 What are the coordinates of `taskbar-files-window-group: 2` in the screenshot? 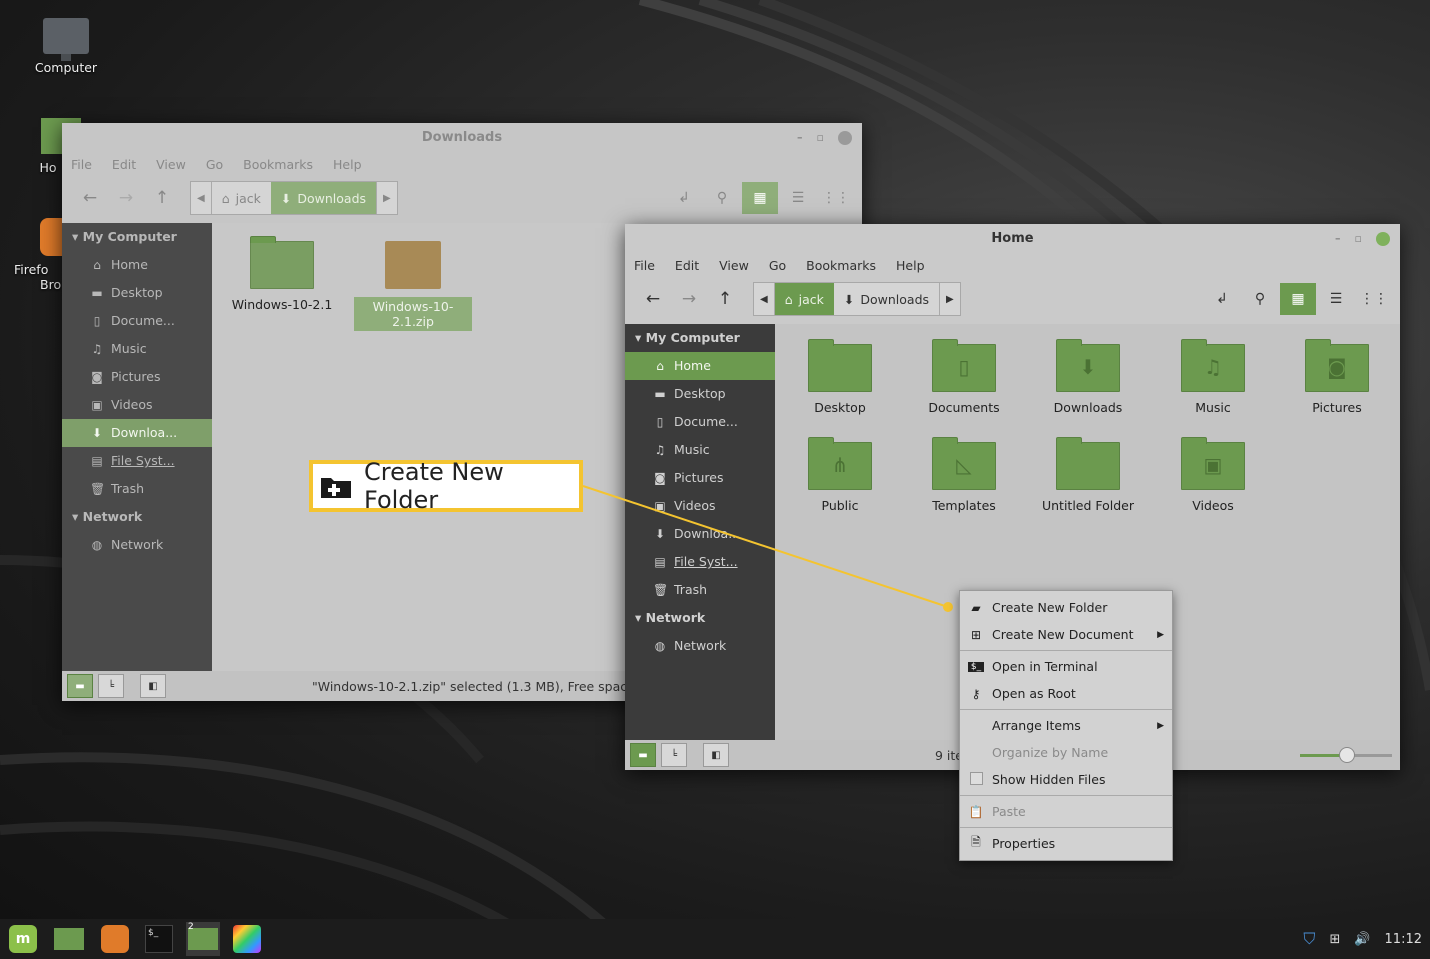 It's located at (203, 939).